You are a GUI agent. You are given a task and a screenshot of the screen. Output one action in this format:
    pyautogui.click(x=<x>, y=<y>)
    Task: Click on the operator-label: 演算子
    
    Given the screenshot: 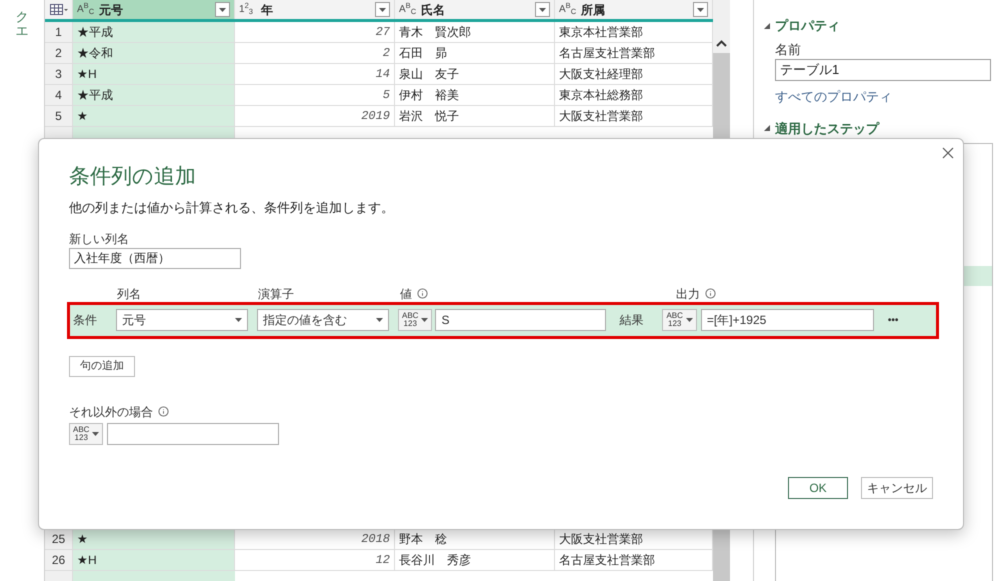 What is the action you would take?
    pyautogui.click(x=276, y=294)
    